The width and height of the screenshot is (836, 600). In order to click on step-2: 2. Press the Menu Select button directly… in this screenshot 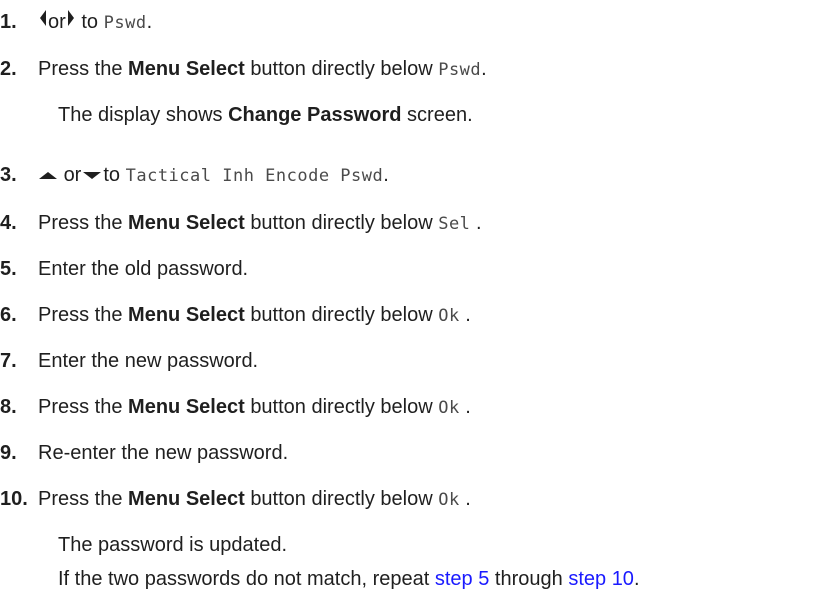, I will do `click(243, 69)`.